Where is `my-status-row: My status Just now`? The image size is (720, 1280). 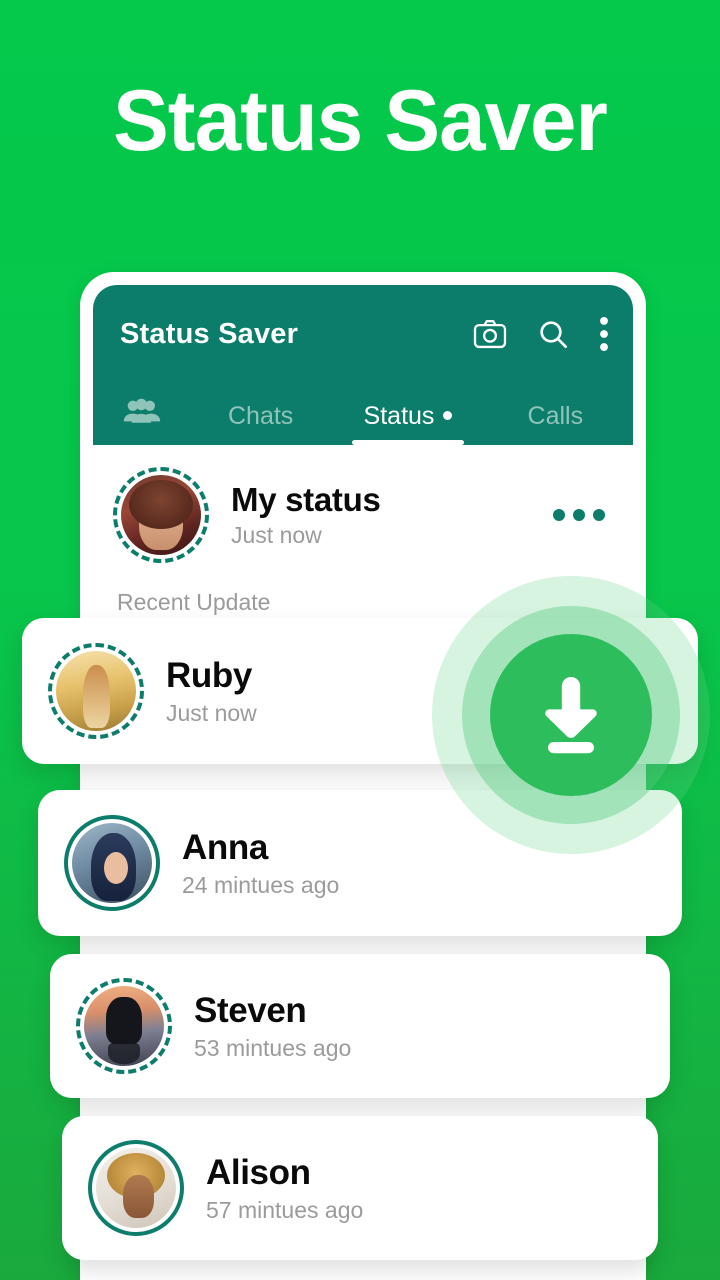
my-status-row: My status Just now is located at coordinates (363, 510).